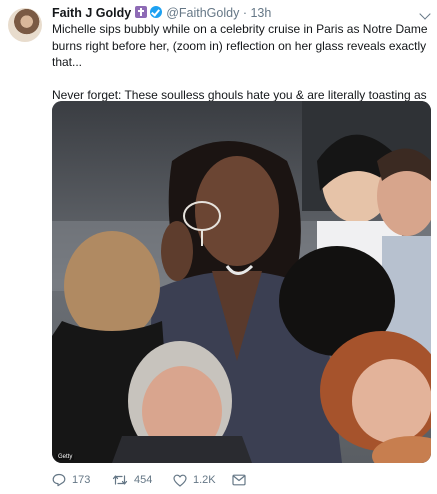 This screenshot has height=494, width=437. What do you see at coordinates (143, 480) in the screenshot?
I see `retweet-count: 454` at bounding box center [143, 480].